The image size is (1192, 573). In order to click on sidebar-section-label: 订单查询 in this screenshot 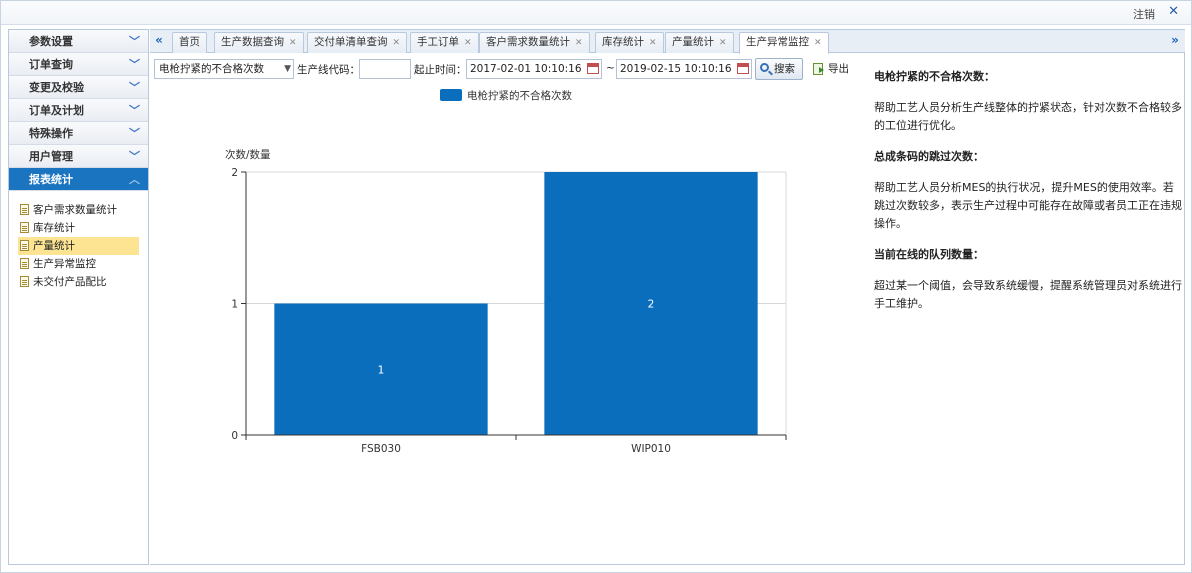, I will do `click(51, 64)`.